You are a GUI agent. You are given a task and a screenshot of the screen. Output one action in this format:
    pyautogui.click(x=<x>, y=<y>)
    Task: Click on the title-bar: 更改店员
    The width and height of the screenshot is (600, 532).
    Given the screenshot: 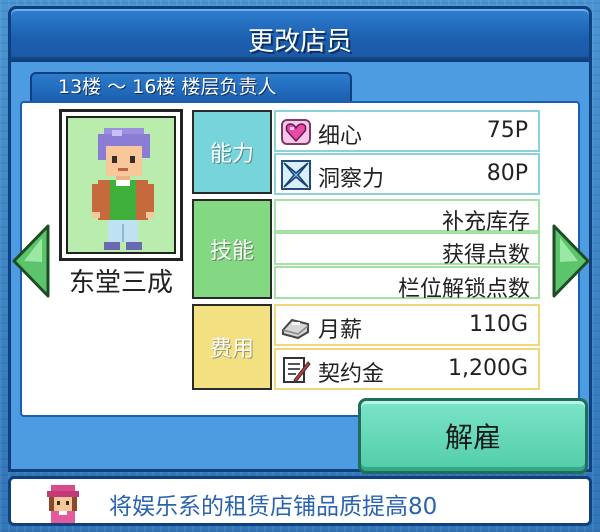 What is the action you would take?
    pyautogui.click(x=300, y=34)
    